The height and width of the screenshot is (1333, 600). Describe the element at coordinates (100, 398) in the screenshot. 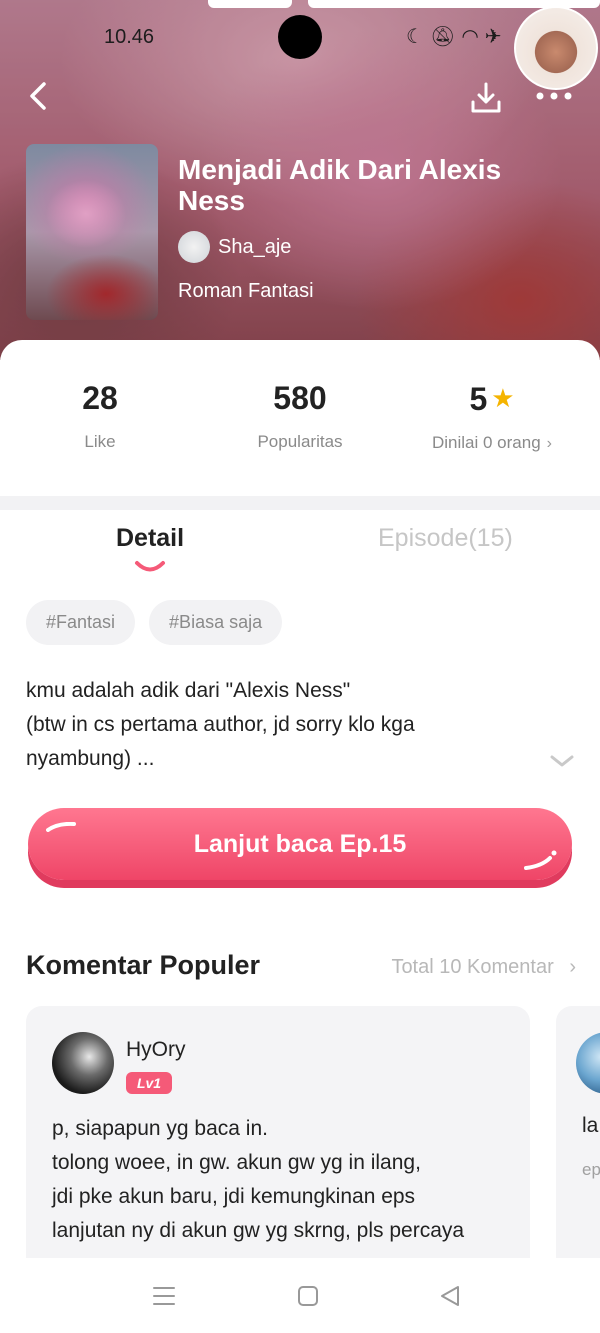

I see `likes-count: 28` at that location.